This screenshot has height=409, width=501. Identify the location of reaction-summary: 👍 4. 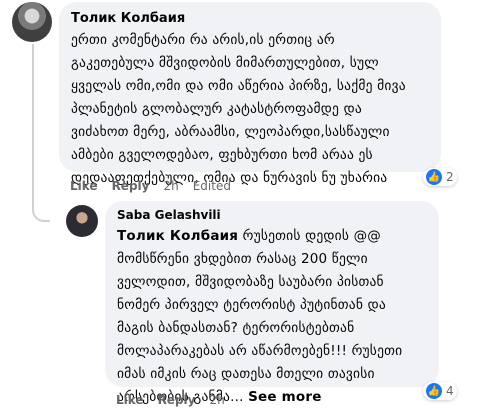
(440, 391).